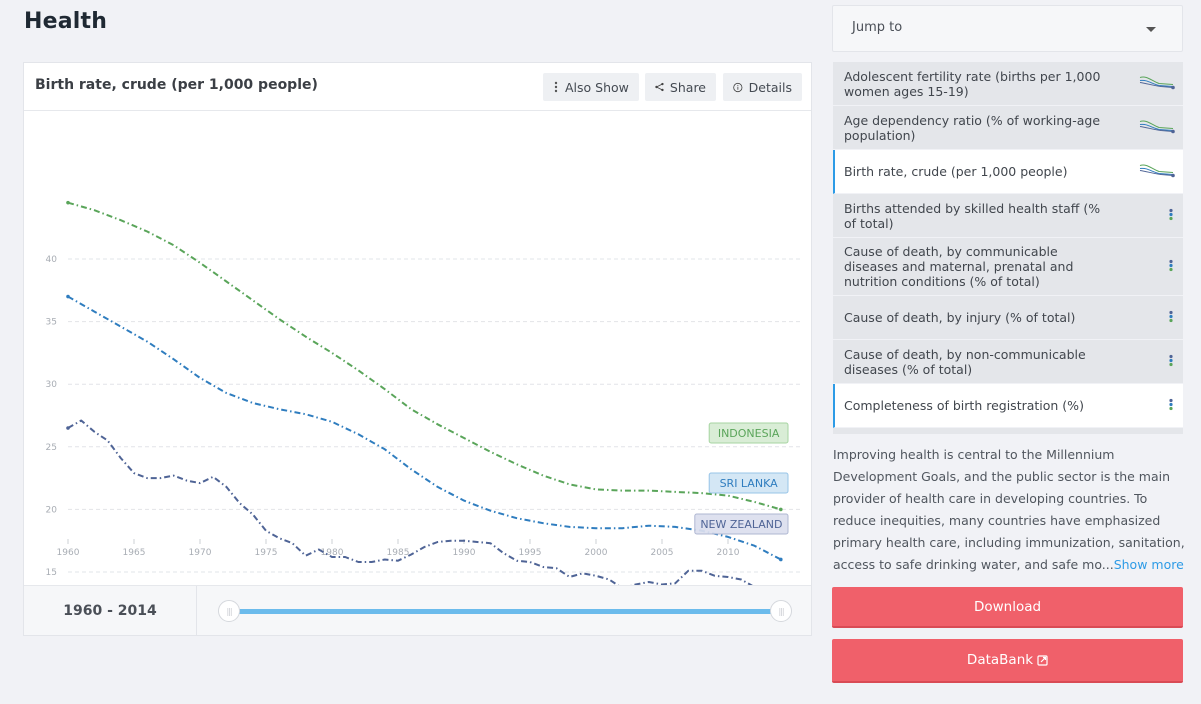 This screenshot has width=1201, height=704. What do you see at coordinates (1042, 660) in the screenshot?
I see `external-link-icon` at bounding box center [1042, 660].